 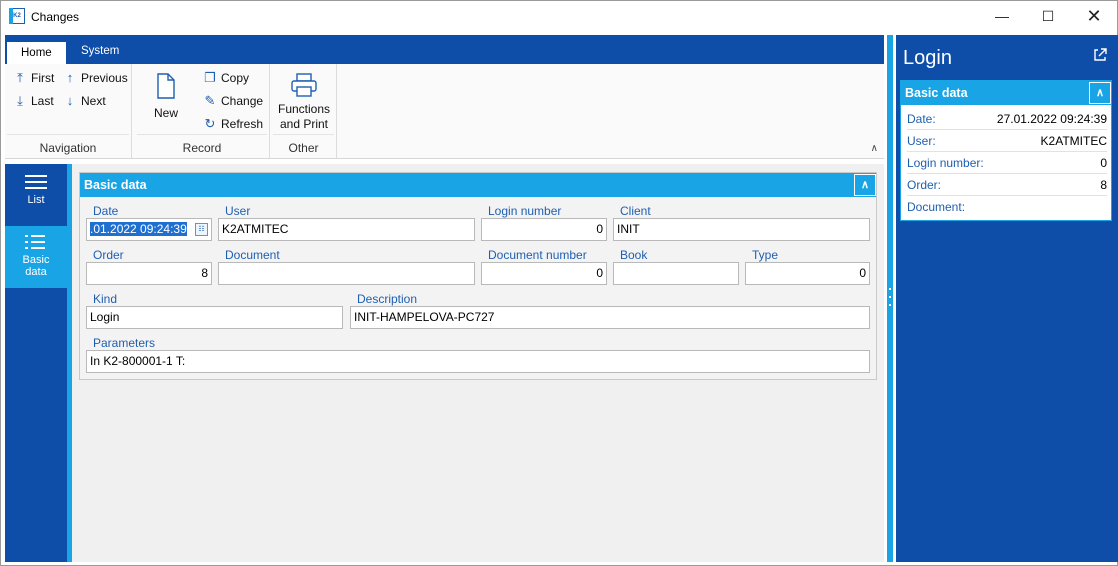 What do you see at coordinates (478, 185) in the screenshot?
I see `basic-data-header: Basic data ∧` at bounding box center [478, 185].